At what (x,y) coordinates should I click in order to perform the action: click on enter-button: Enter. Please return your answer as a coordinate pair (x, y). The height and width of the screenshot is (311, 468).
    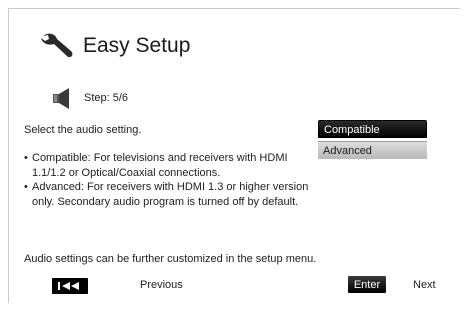
    Looking at the image, I should click on (367, 284).